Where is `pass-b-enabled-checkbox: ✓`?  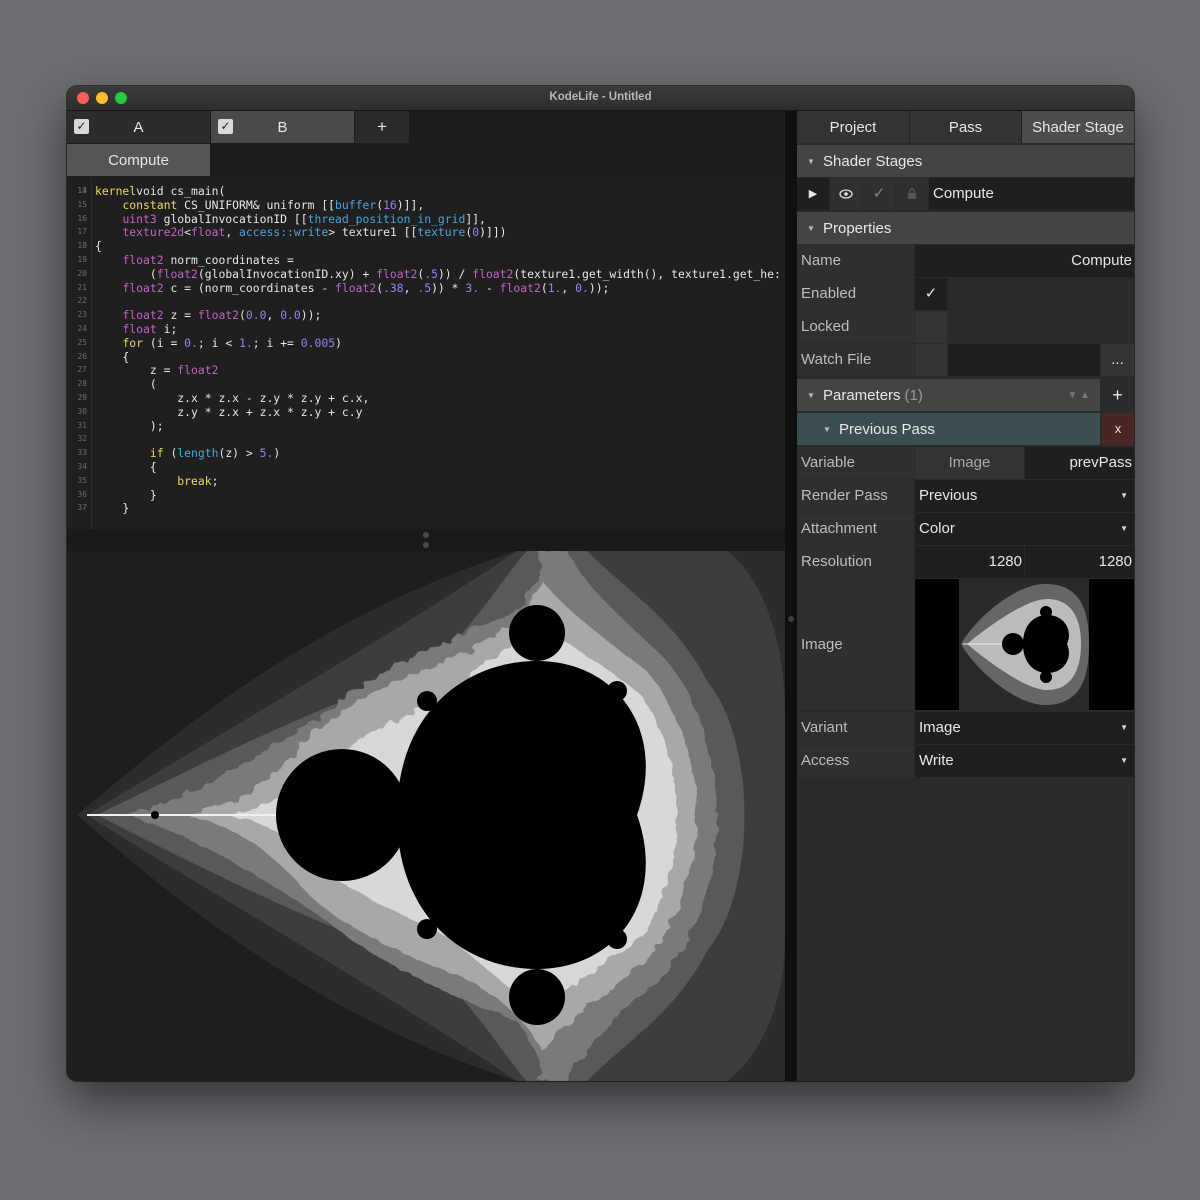 pass-b-enabled-checkbox: ✓ is located at coordinates (225, 126).